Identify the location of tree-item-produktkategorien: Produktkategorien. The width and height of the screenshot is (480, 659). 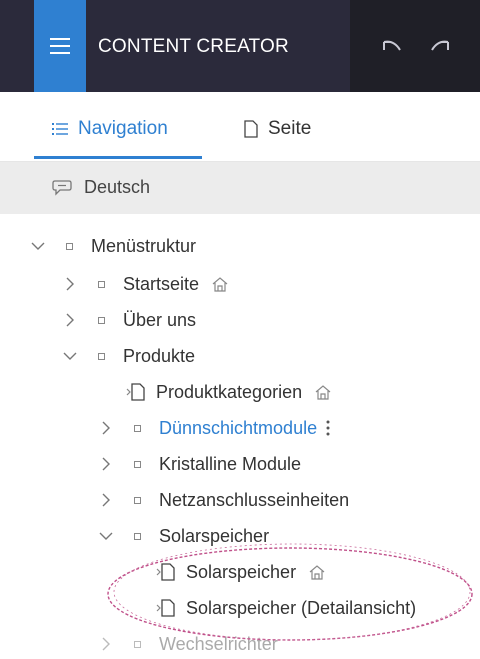
(229, 392).